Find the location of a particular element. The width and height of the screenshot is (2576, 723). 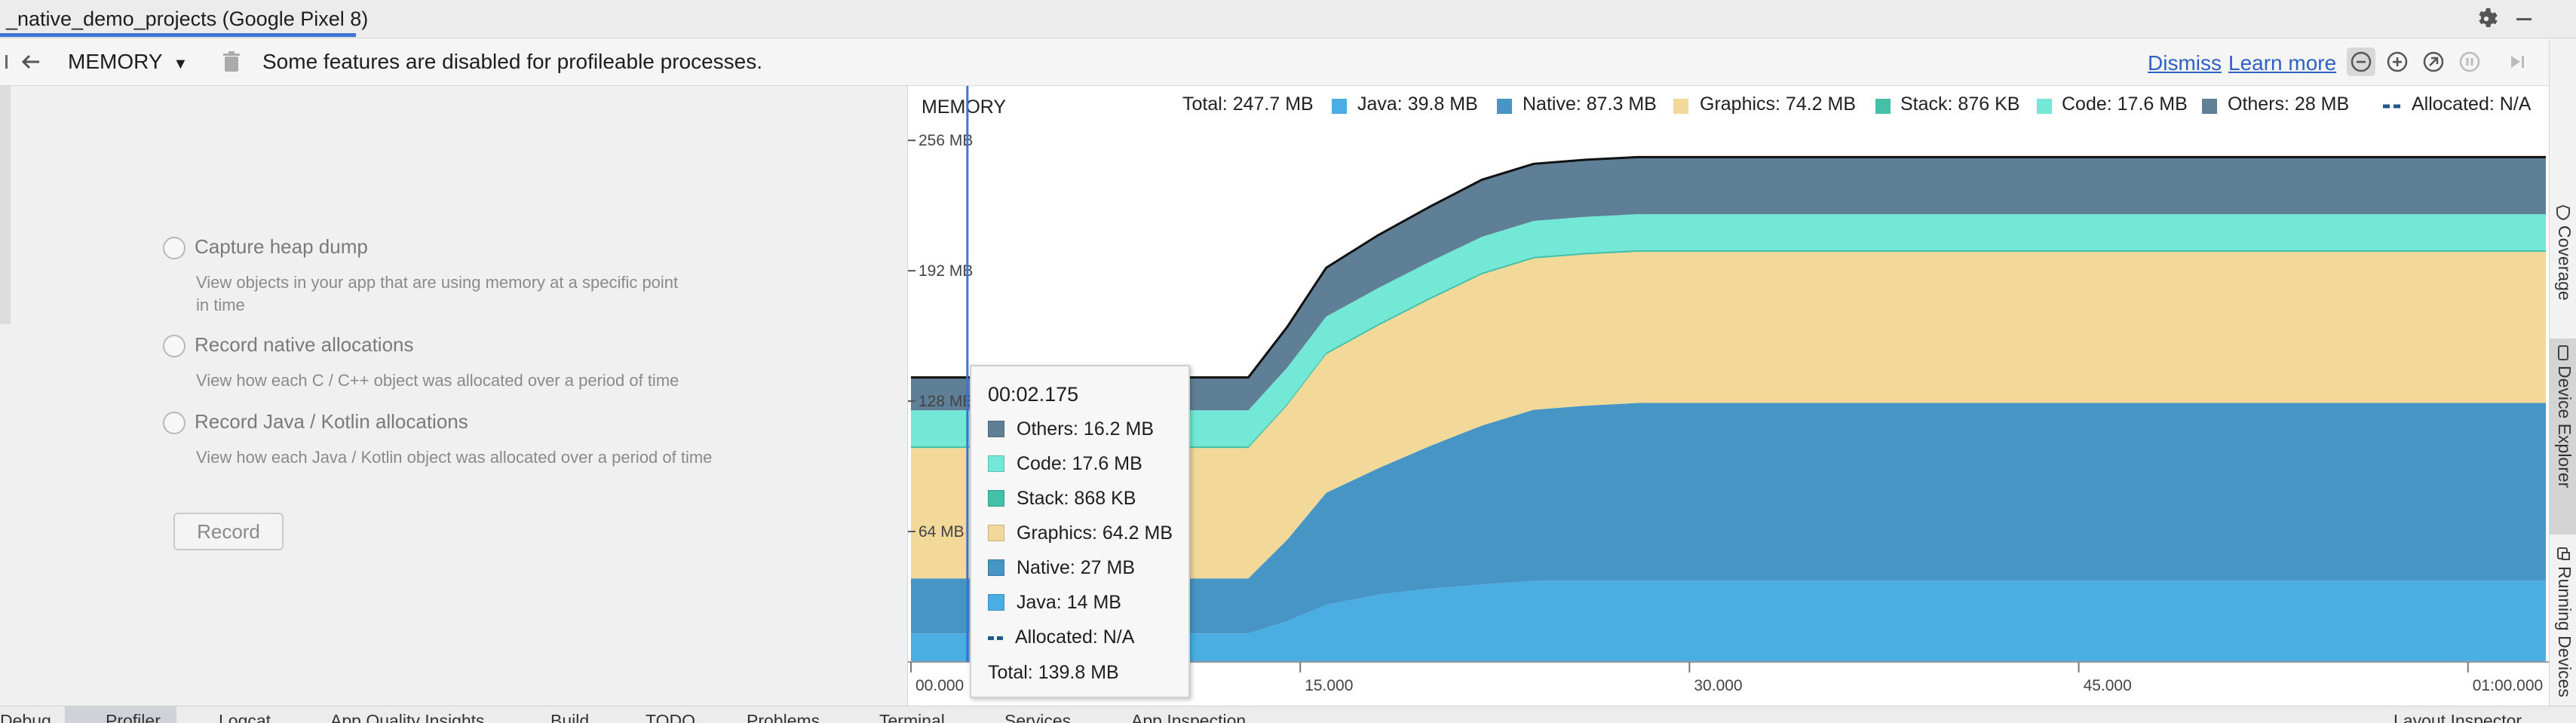

tooltip-graphics-row: Graphics: 64.2 MB is located at coordinates (1080, 533).